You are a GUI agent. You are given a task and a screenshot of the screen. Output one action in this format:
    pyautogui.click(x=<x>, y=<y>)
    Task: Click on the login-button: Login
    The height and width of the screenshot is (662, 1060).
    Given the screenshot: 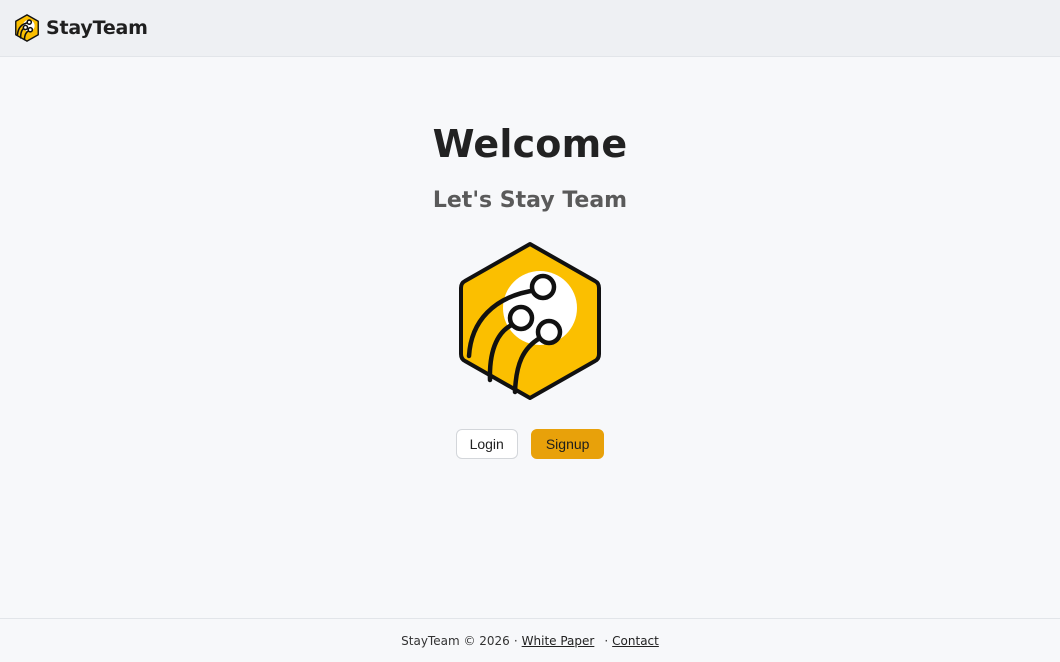 What is the action you would take?
    pyautogui.click(x=486, y=444)
    